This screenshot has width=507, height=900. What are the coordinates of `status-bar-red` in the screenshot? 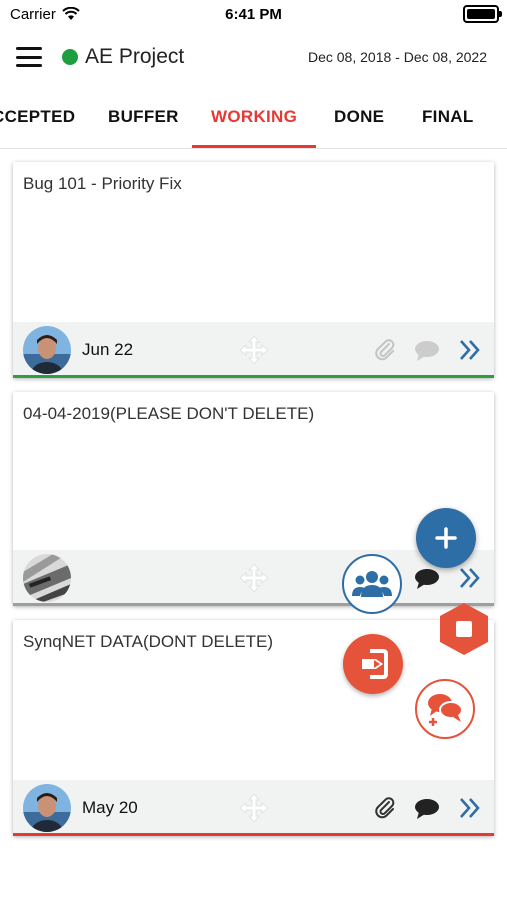 It's located at (253, 834).